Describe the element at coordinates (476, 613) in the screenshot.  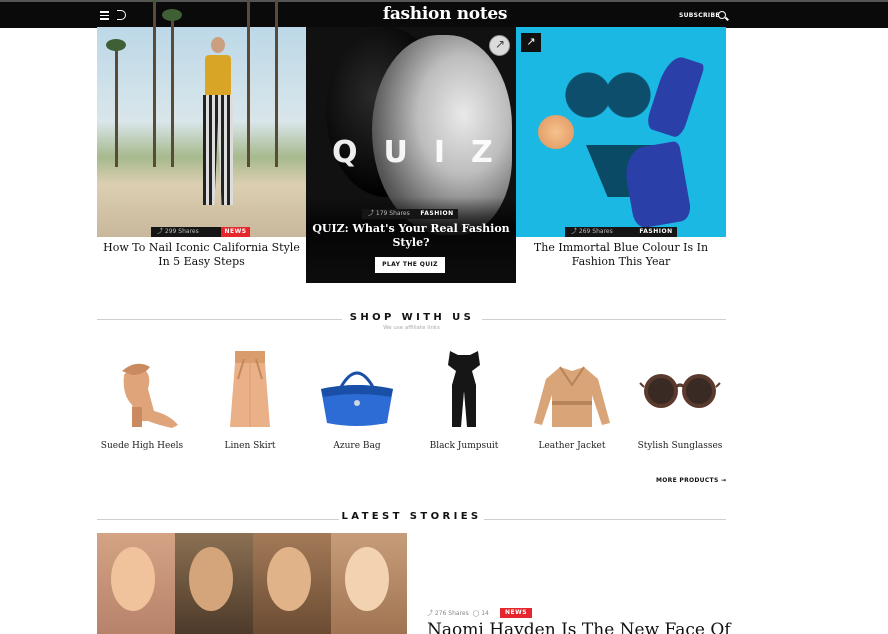
I see `comment-icon: ◯` at that location.